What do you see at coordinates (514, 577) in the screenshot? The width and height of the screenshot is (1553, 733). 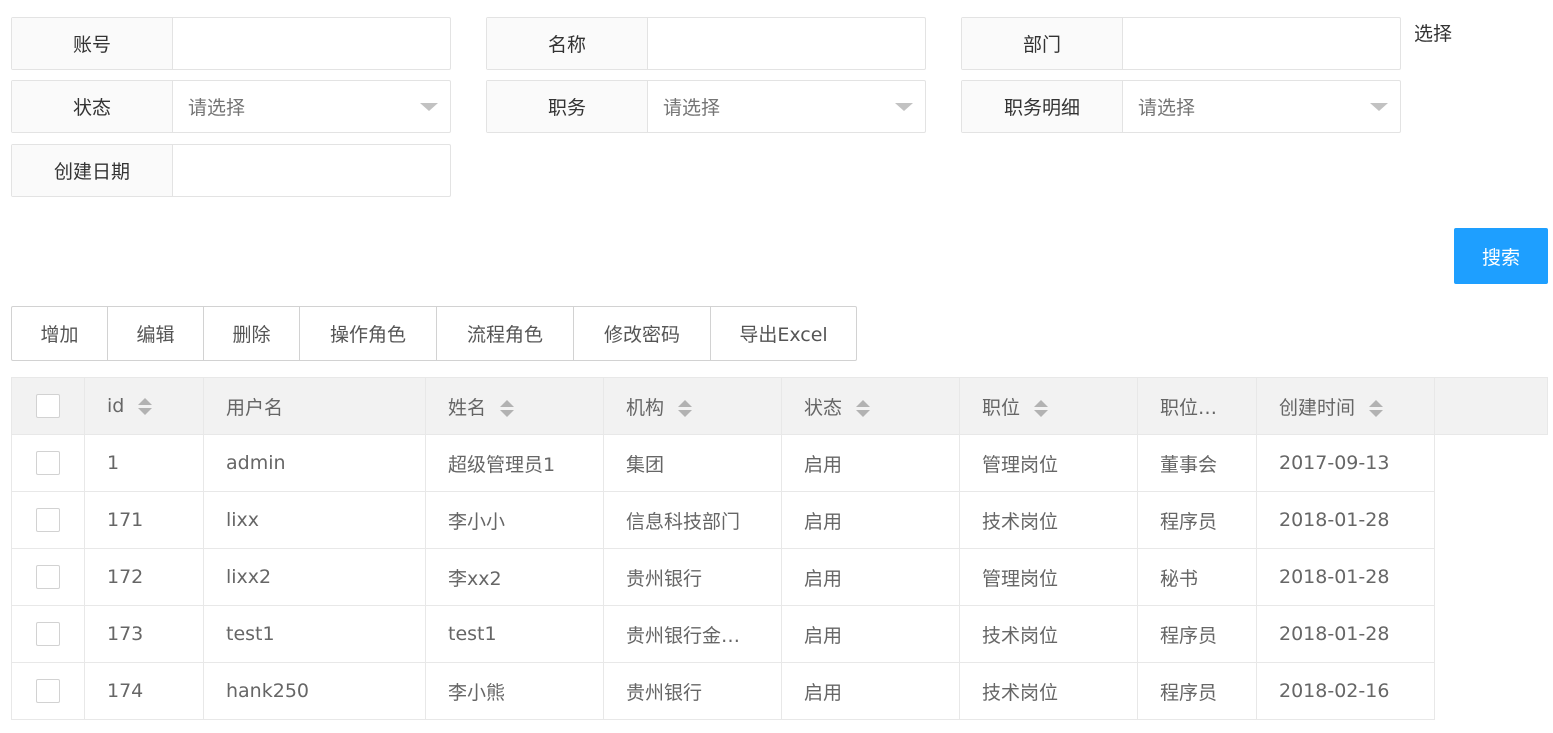 I see `cell-fullname: 李xx2` at bounding box center [514, 577].